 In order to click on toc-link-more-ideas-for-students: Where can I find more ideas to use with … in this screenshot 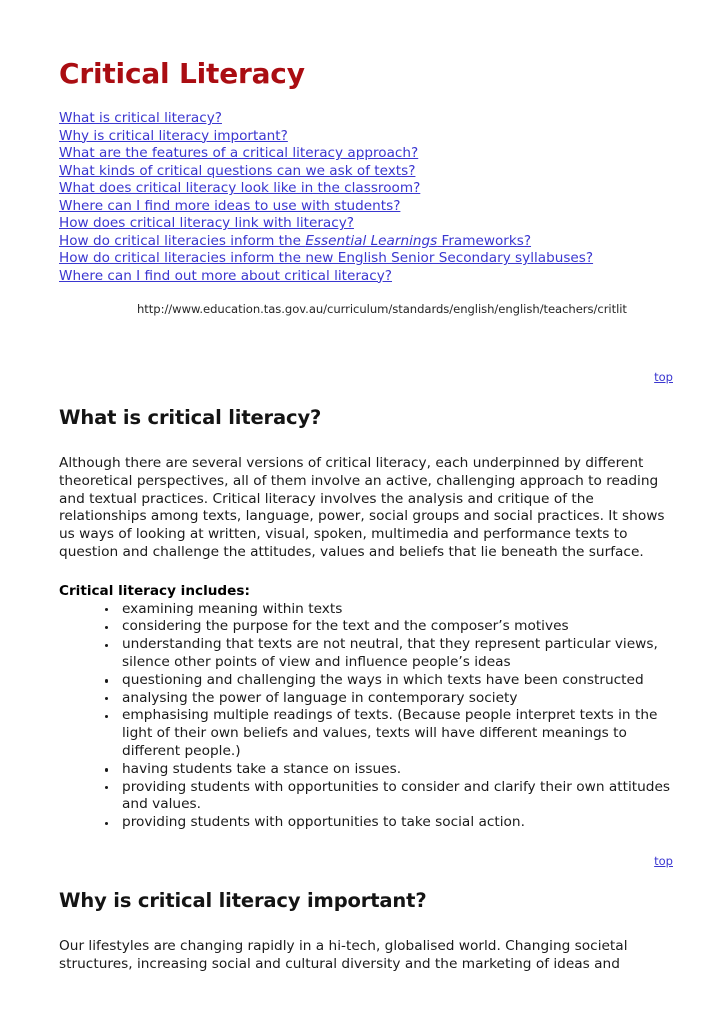, I will do `click(229, 206)`.